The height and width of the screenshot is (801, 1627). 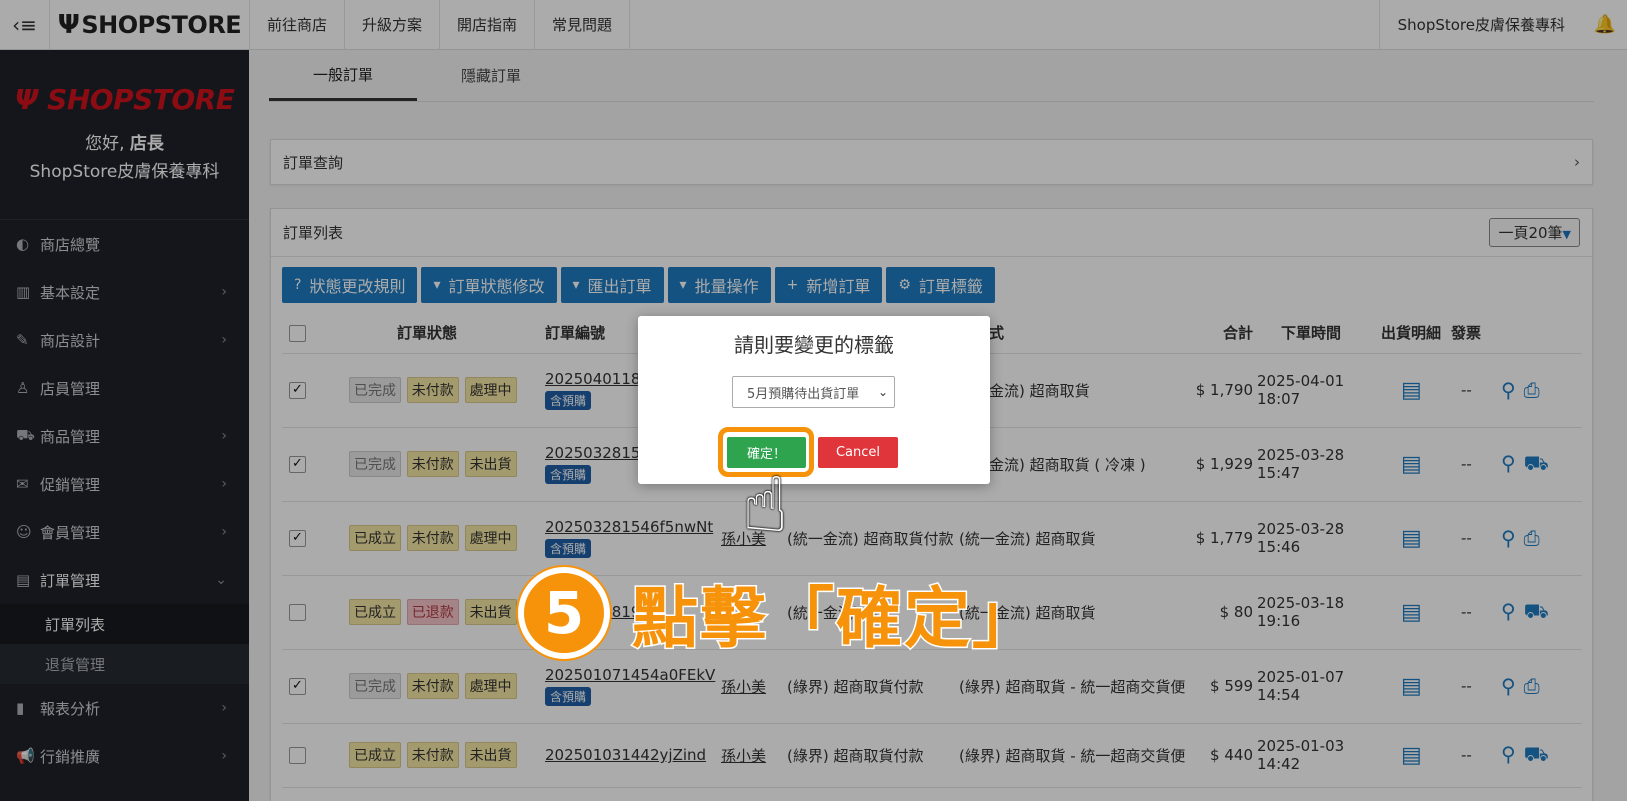 I want to click on modal-title: 請則要變更的標籤, so click(x=814, y=345).